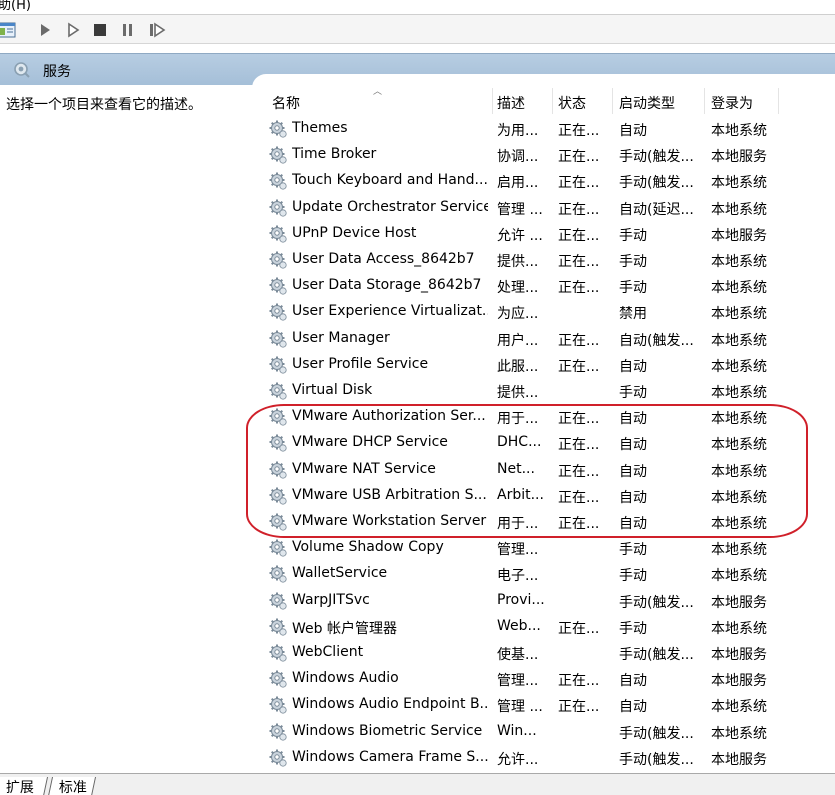 Image resolution: width=835 pixels, height=795 pixels. I want to click on service-name: UPnP Device Host, so click(354, 232).